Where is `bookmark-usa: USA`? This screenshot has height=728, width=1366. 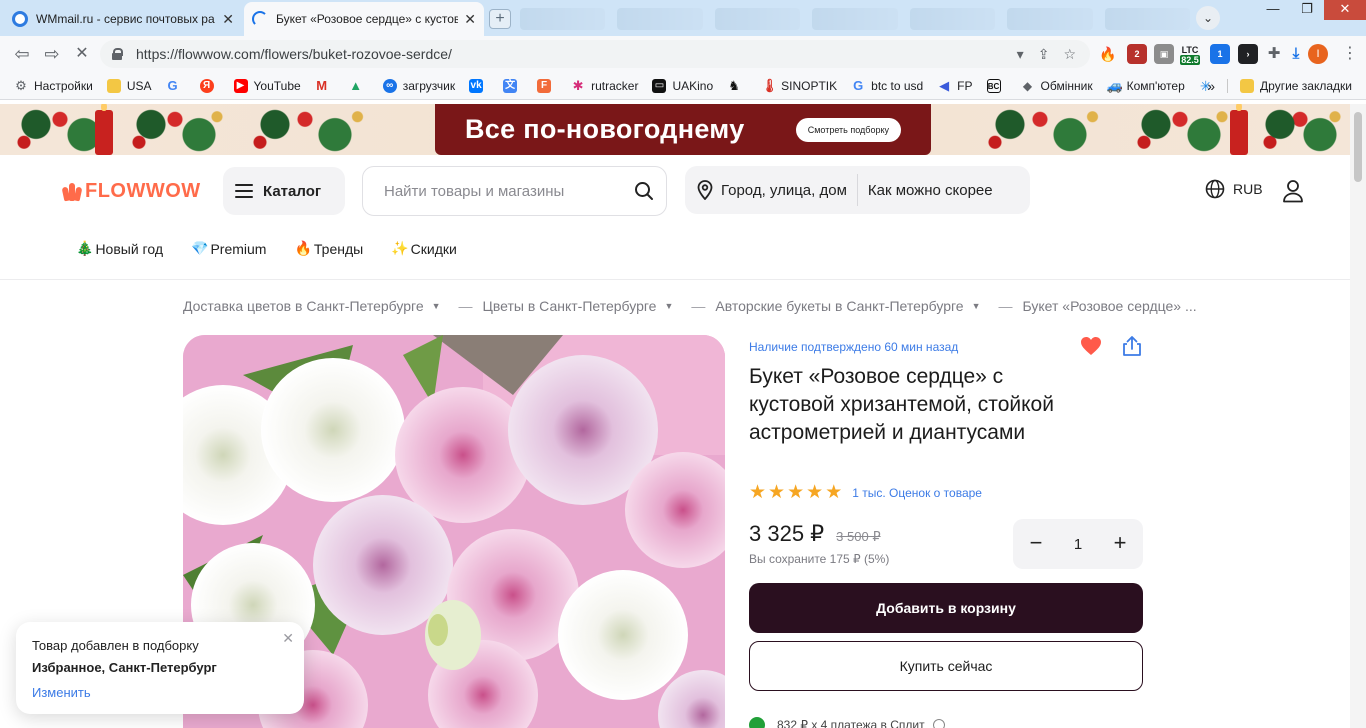 bookmark-usa: USA is located at coordinates (129, 85).